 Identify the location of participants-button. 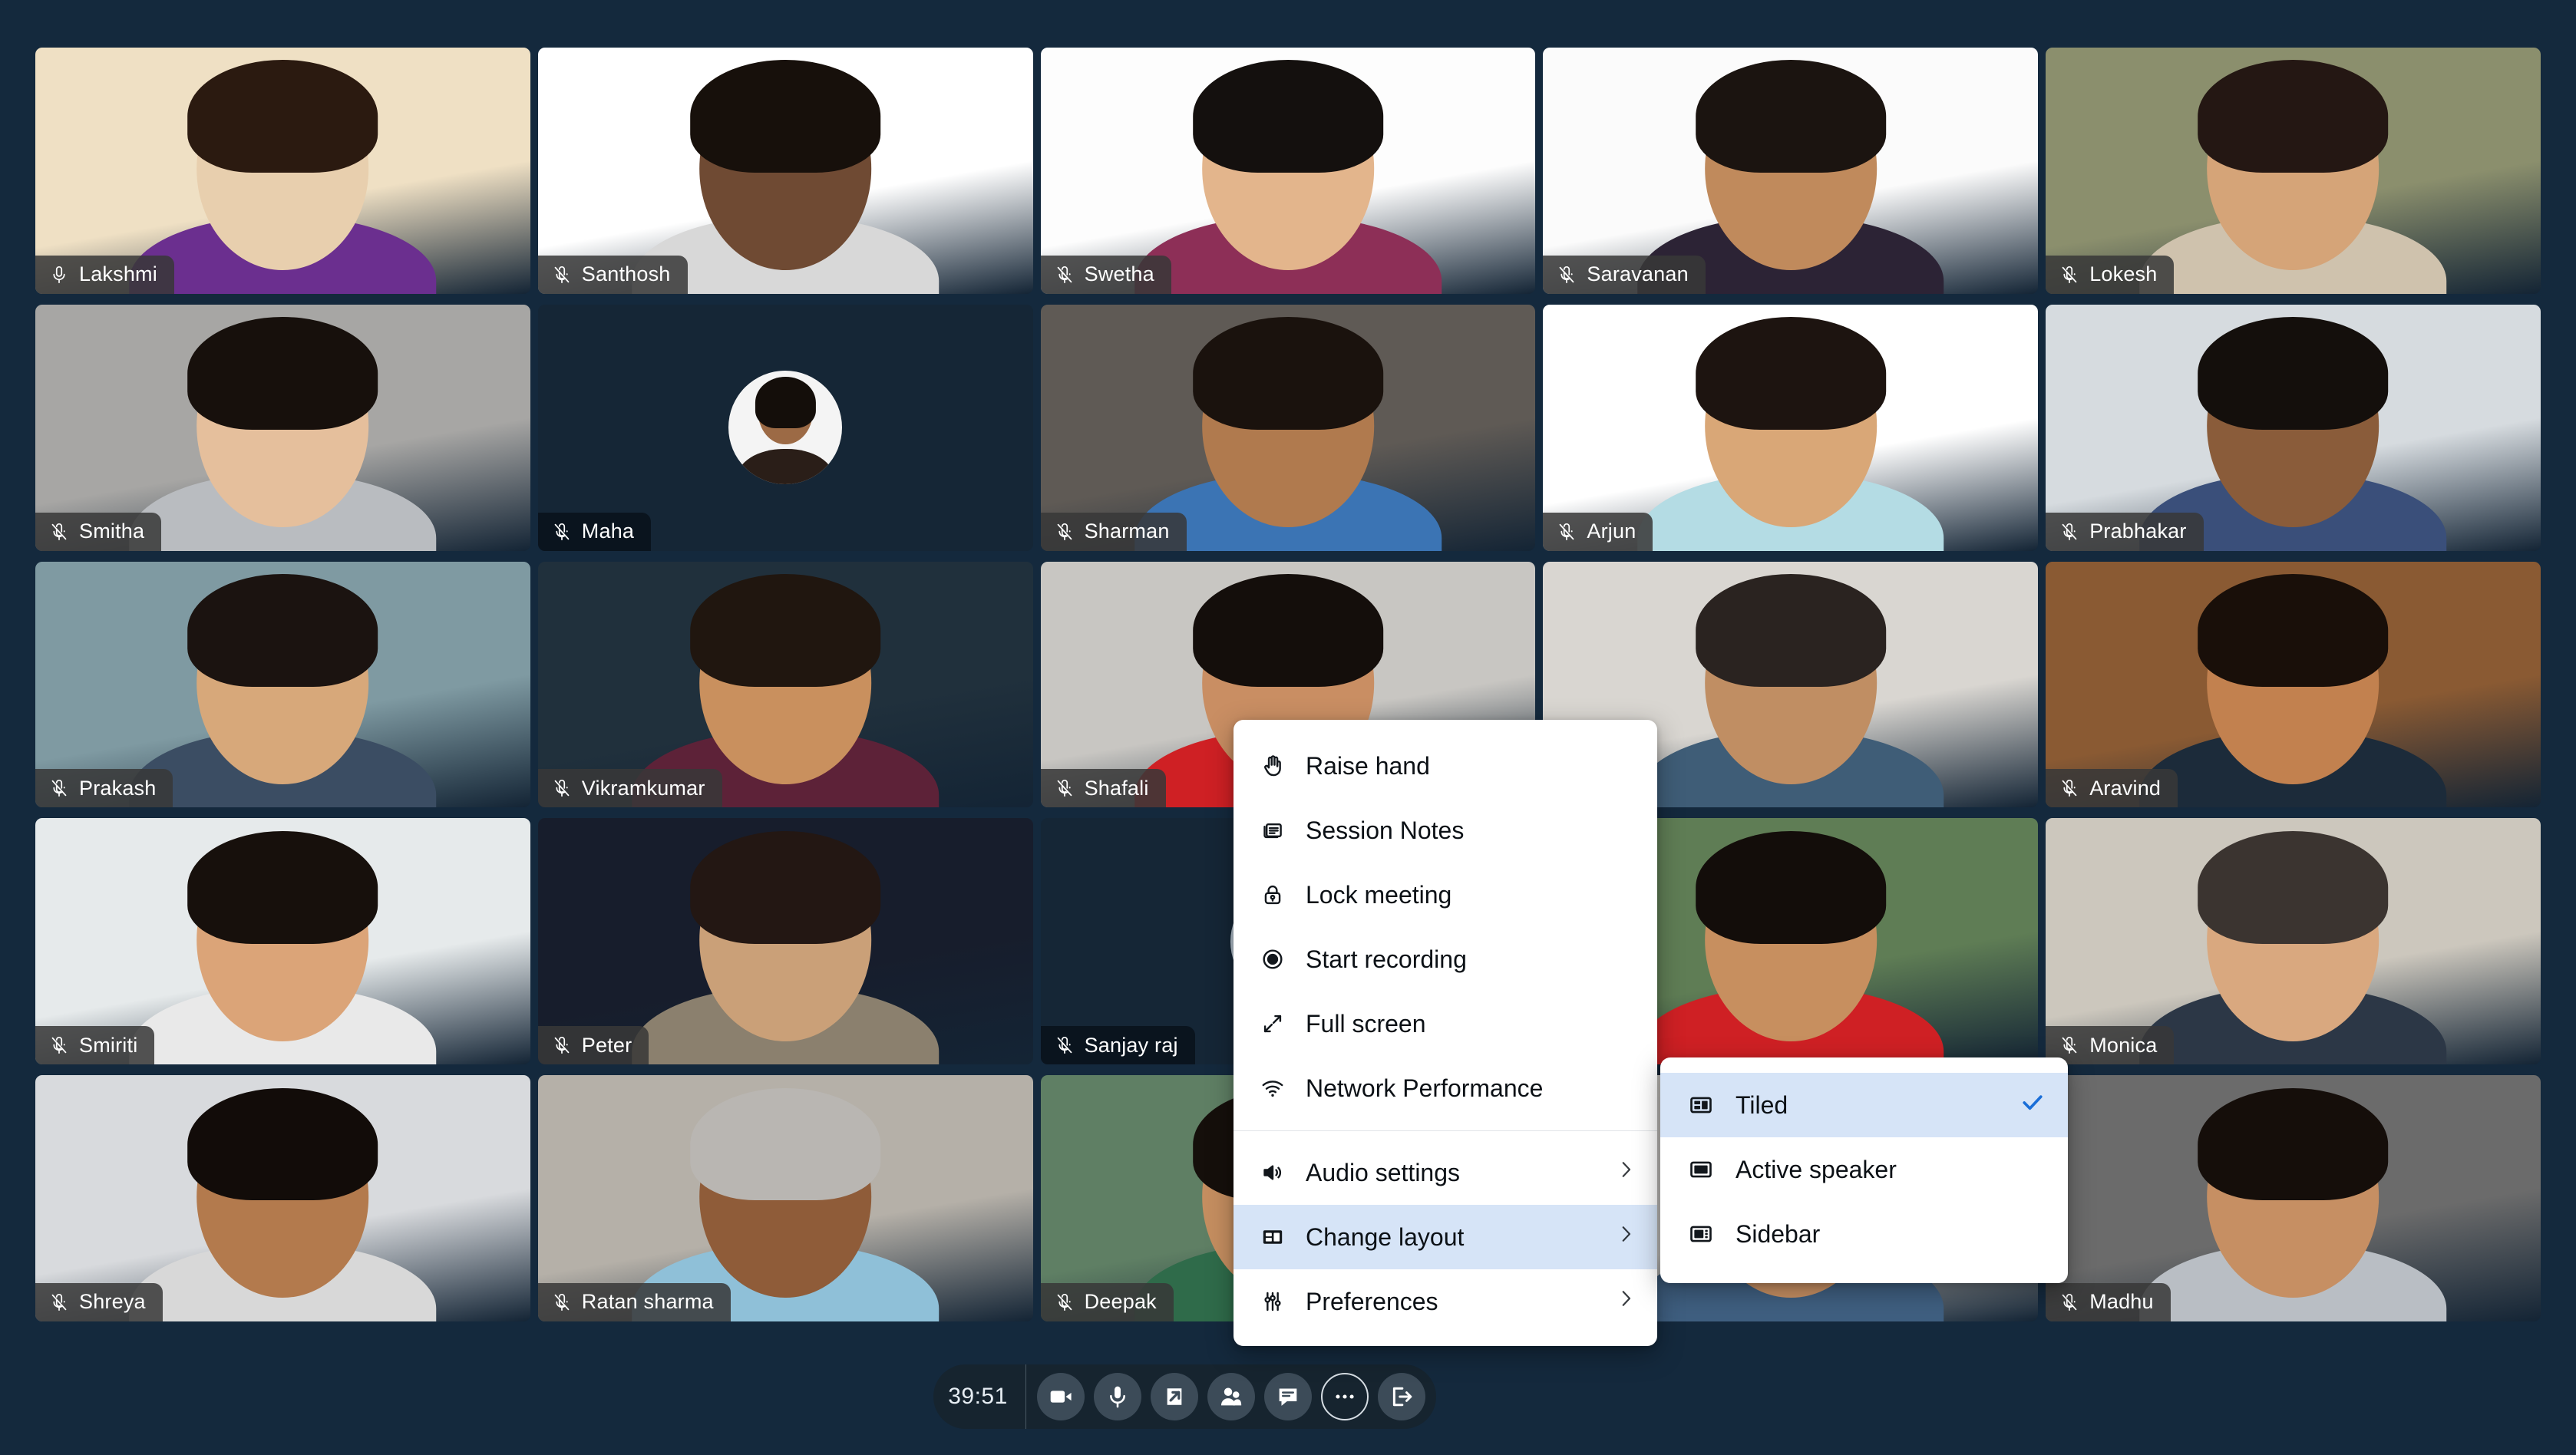
(1231, 1396).